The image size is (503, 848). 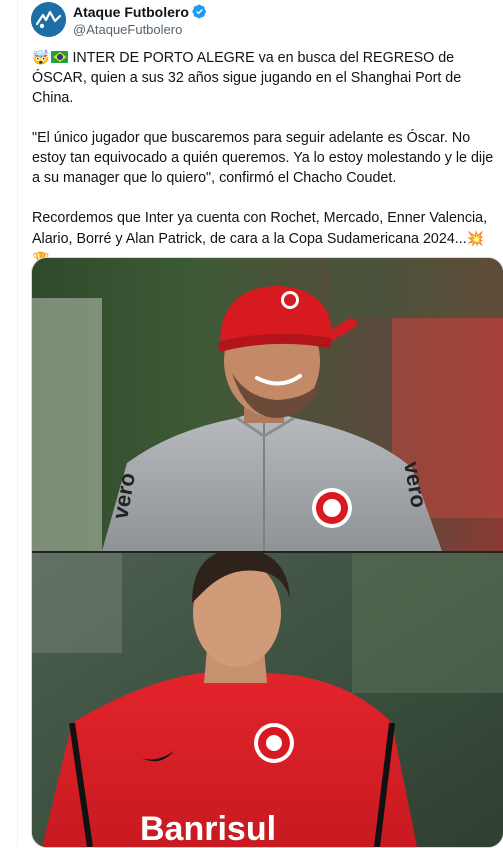 I want to click on brazil-flag-icon, so click(x=60, y=57).